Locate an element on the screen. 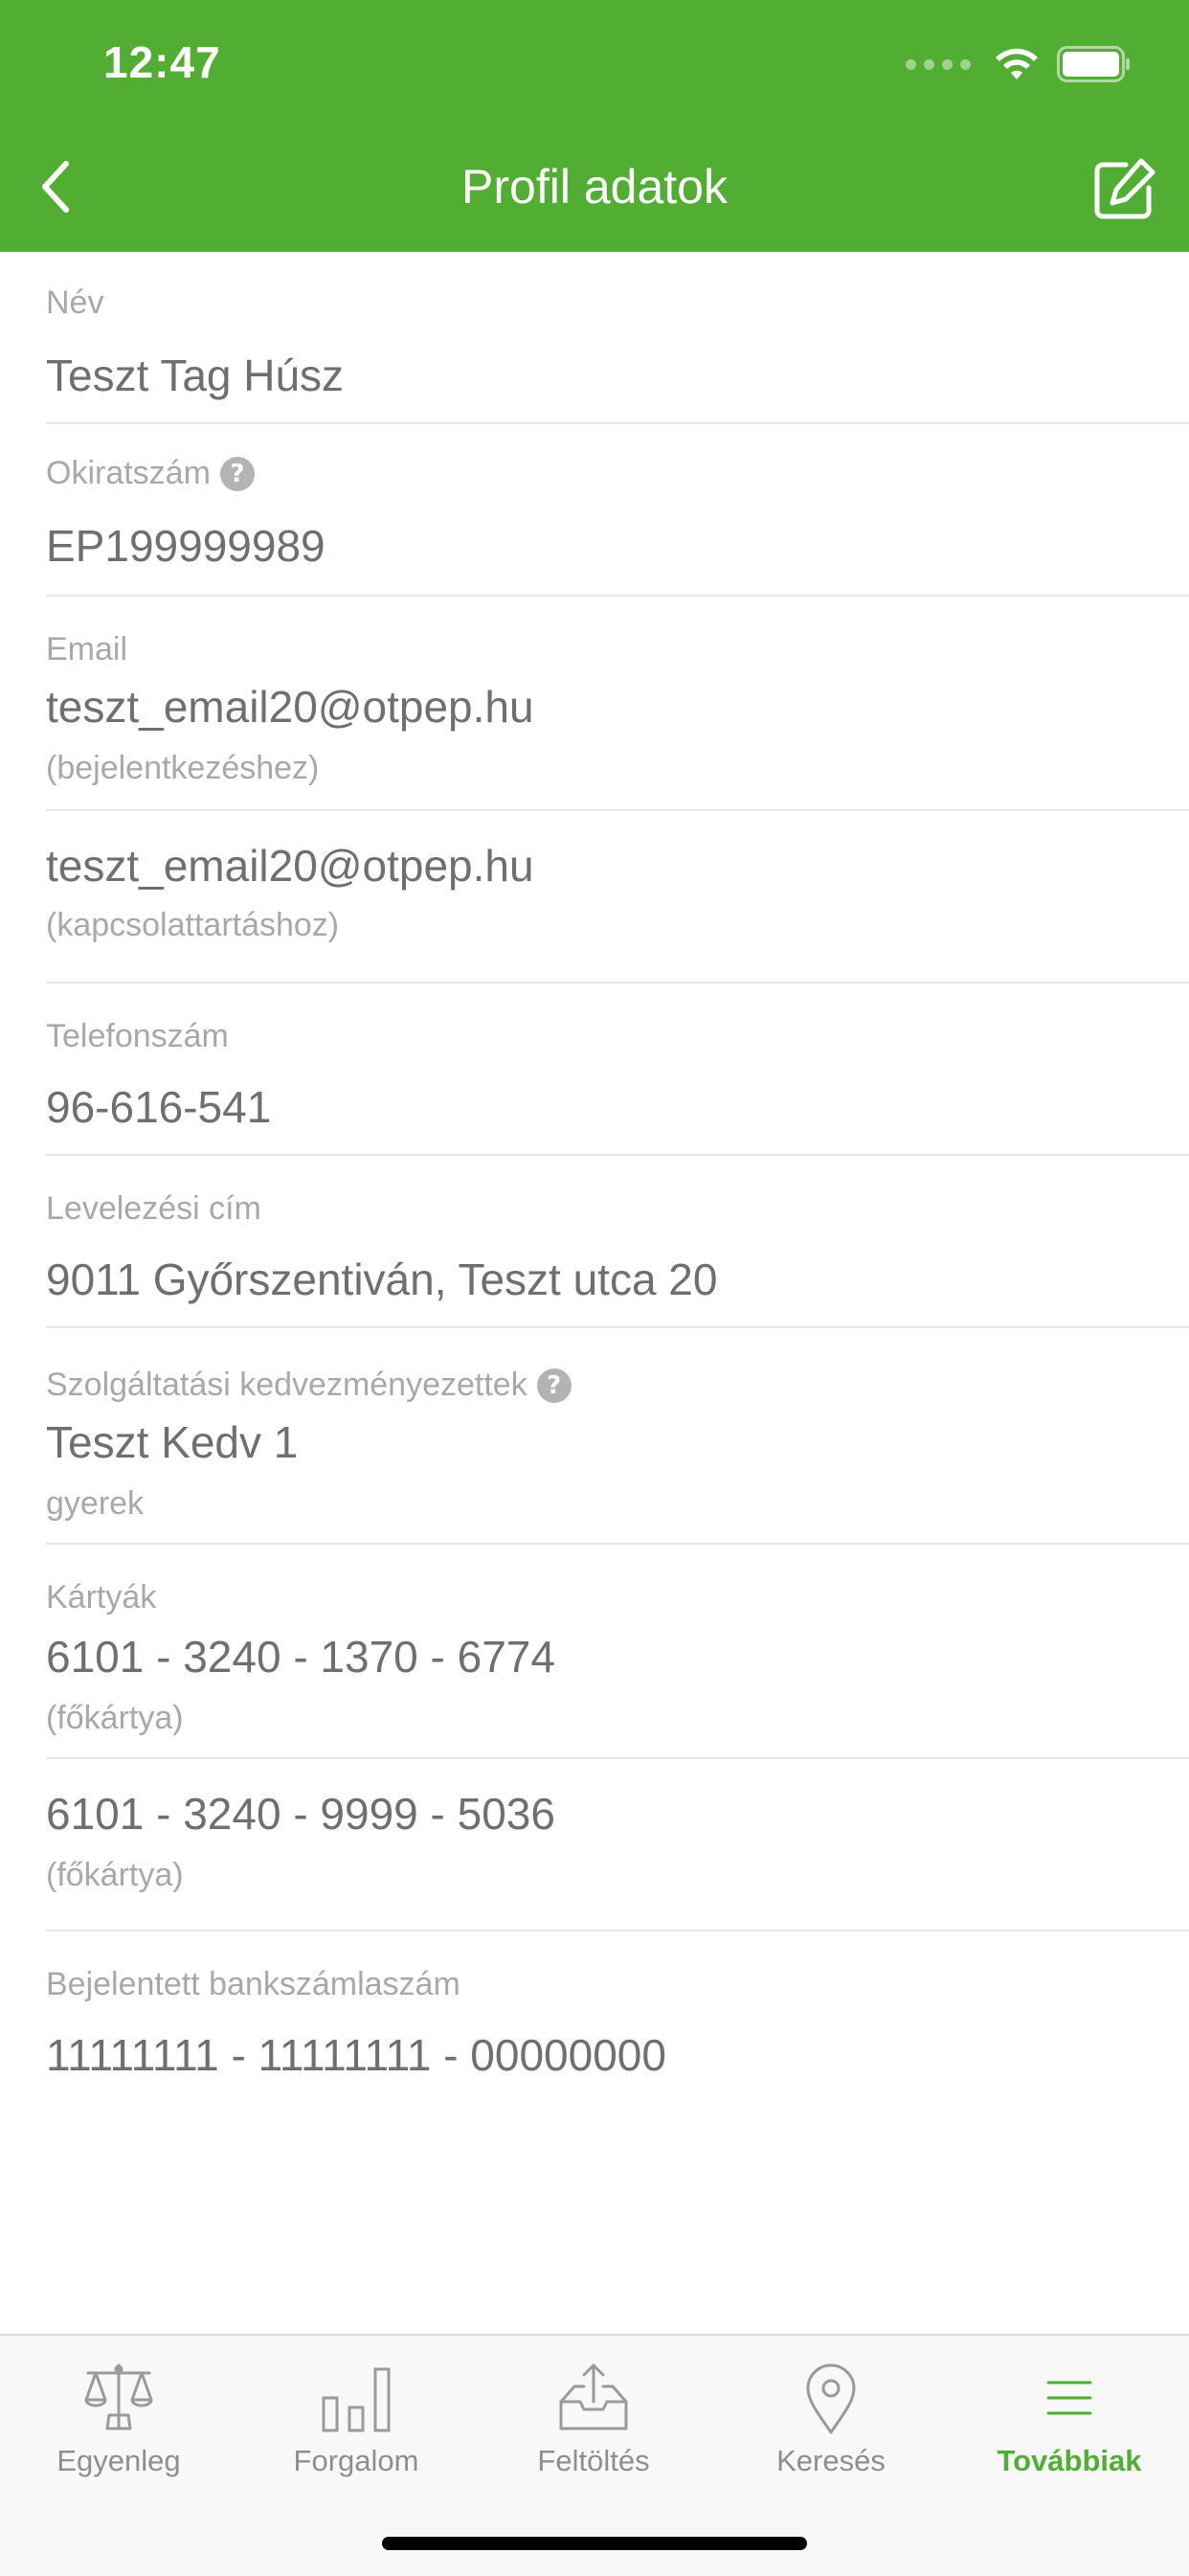 This screenshot has height=2576, width=1189. card-field: 6101 - 3240 - 9999 - 5036 (főkártya) is located at coordinates (617, 1845).